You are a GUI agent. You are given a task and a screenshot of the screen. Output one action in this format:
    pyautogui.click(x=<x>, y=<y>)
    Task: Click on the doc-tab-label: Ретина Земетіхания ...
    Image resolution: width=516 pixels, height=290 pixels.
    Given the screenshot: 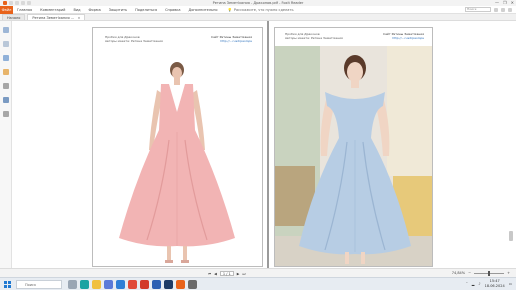 What is the action you would take?
    pyautogui.click(x=53, y=18)
    